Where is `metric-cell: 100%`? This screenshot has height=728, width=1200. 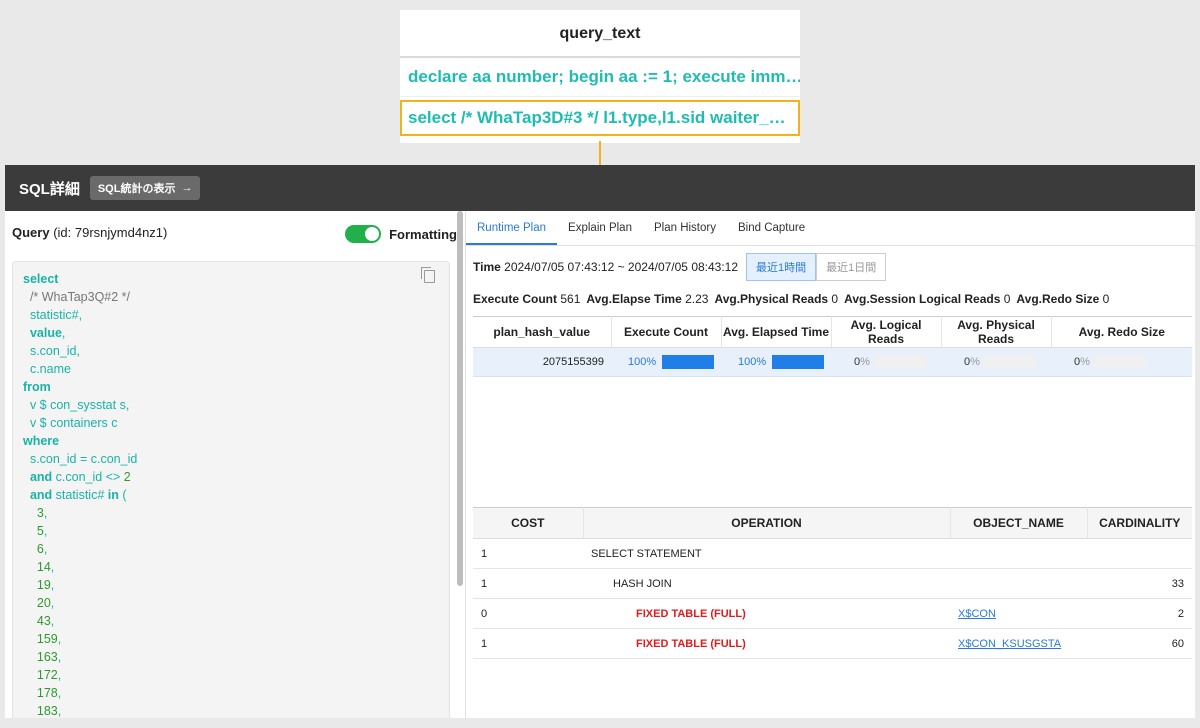 metric-cell: 100% is located at coordinates (776, 362).